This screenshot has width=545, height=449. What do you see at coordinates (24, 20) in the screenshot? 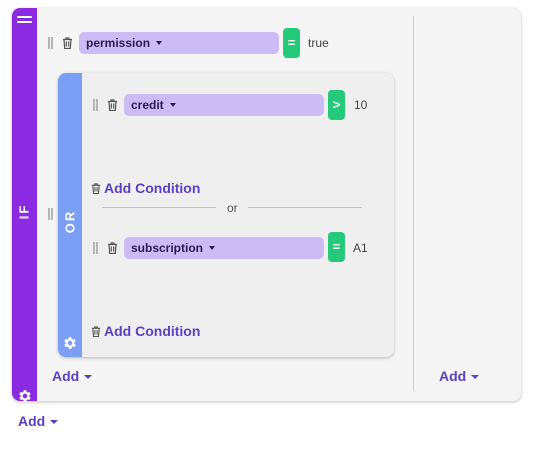
I see `menu-icon` at bounding box center [24, 20].